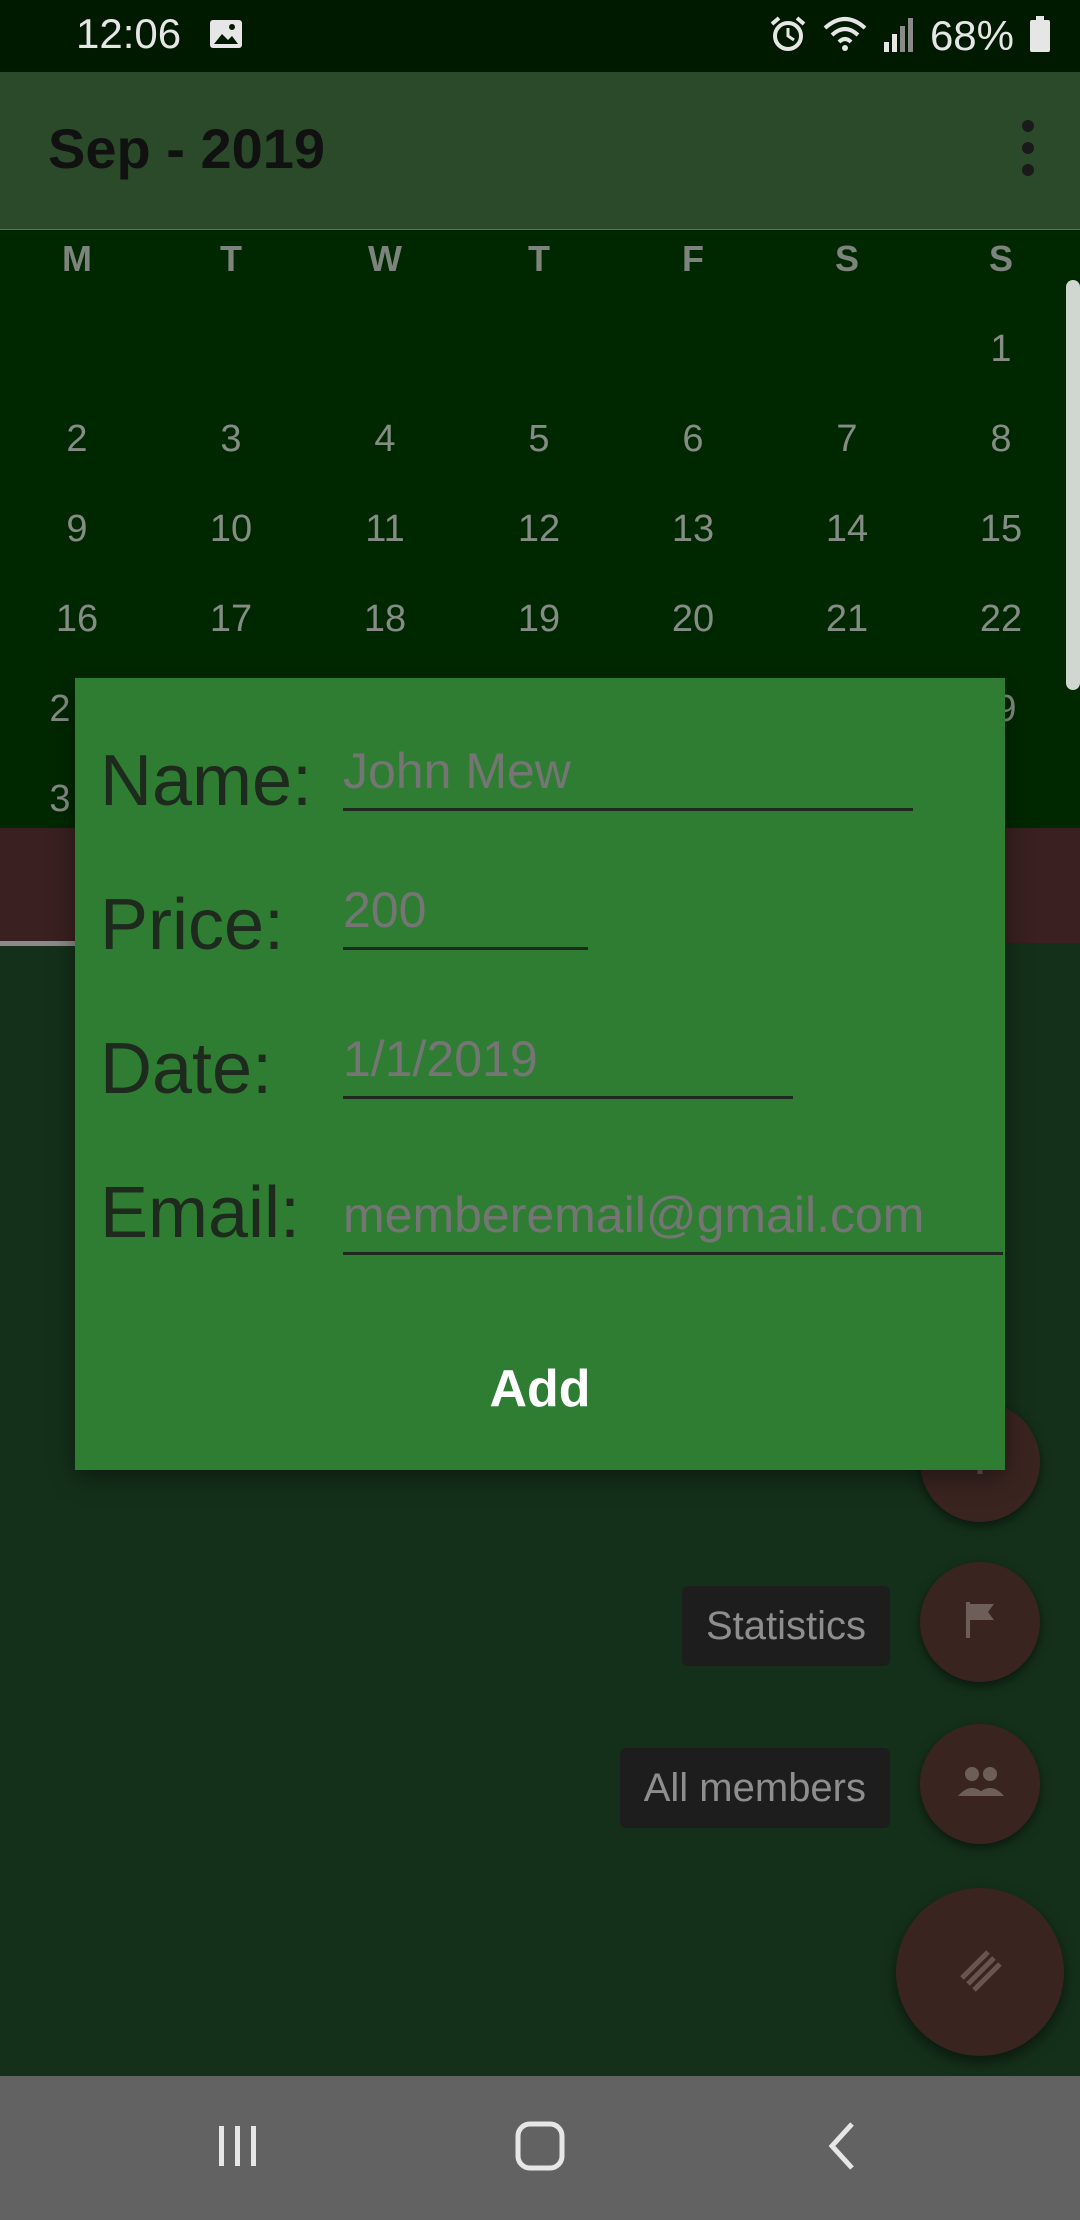 The image size is (1080, 2220). I want to click on calendar-day: 9, so click(77, 529).